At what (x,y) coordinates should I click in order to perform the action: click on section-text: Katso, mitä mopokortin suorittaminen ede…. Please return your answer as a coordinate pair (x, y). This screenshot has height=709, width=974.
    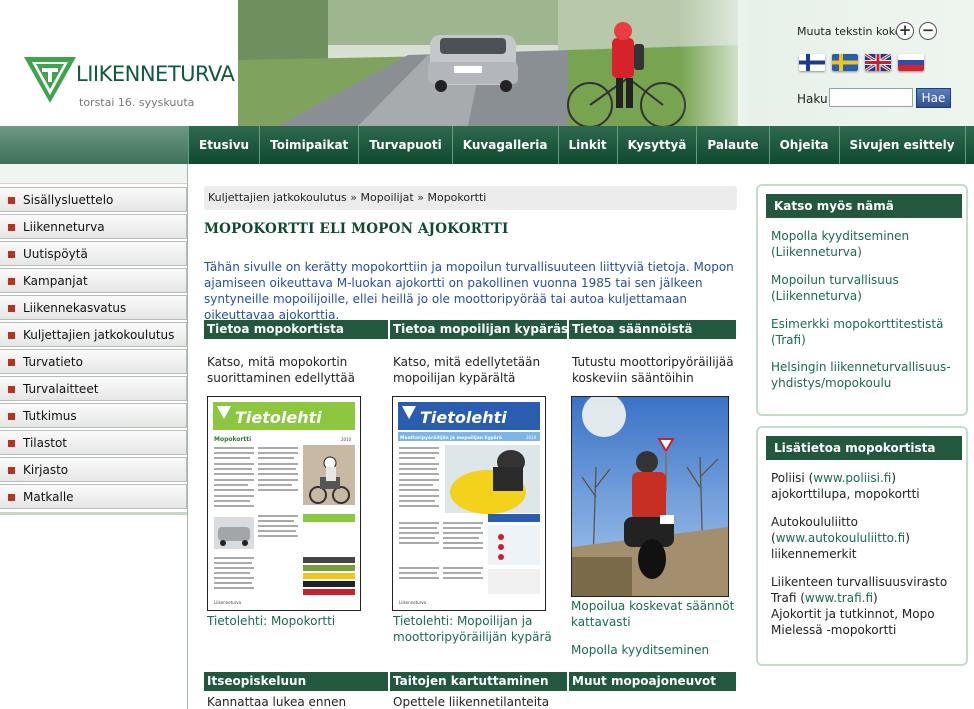
    Looking at the image, I should click on (281, 370).